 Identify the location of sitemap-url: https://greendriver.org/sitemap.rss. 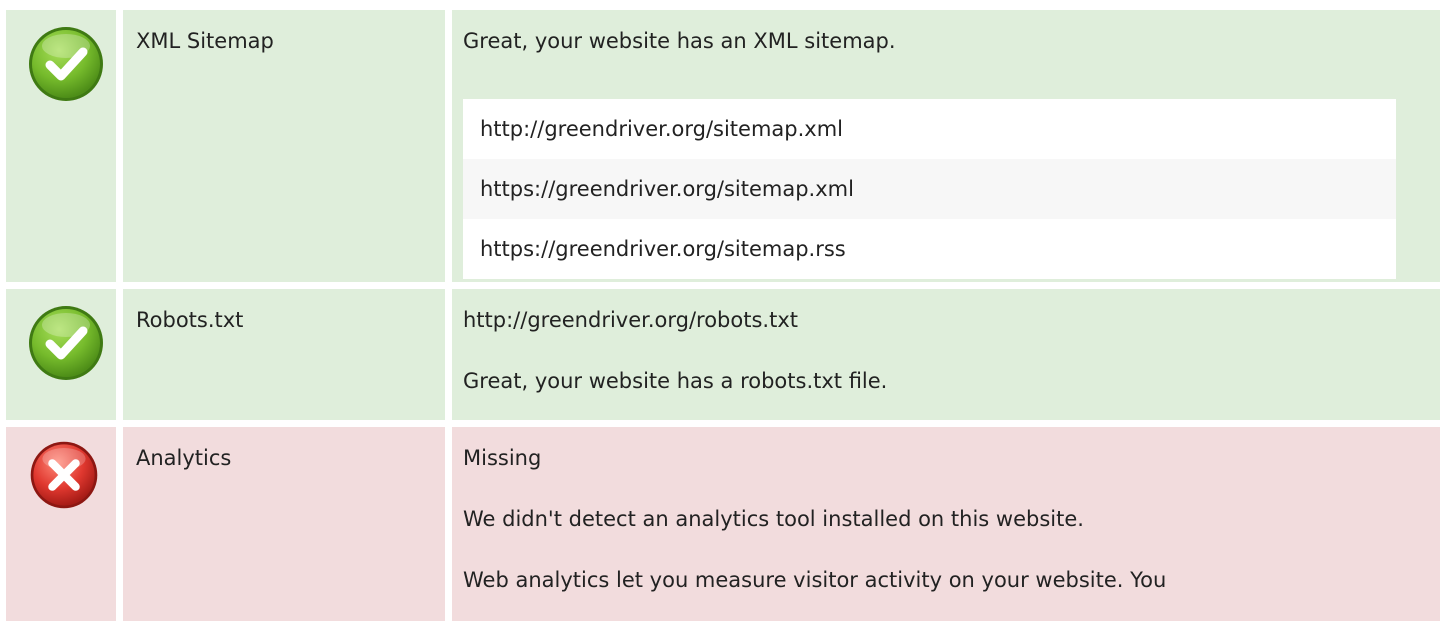
(929, 249).